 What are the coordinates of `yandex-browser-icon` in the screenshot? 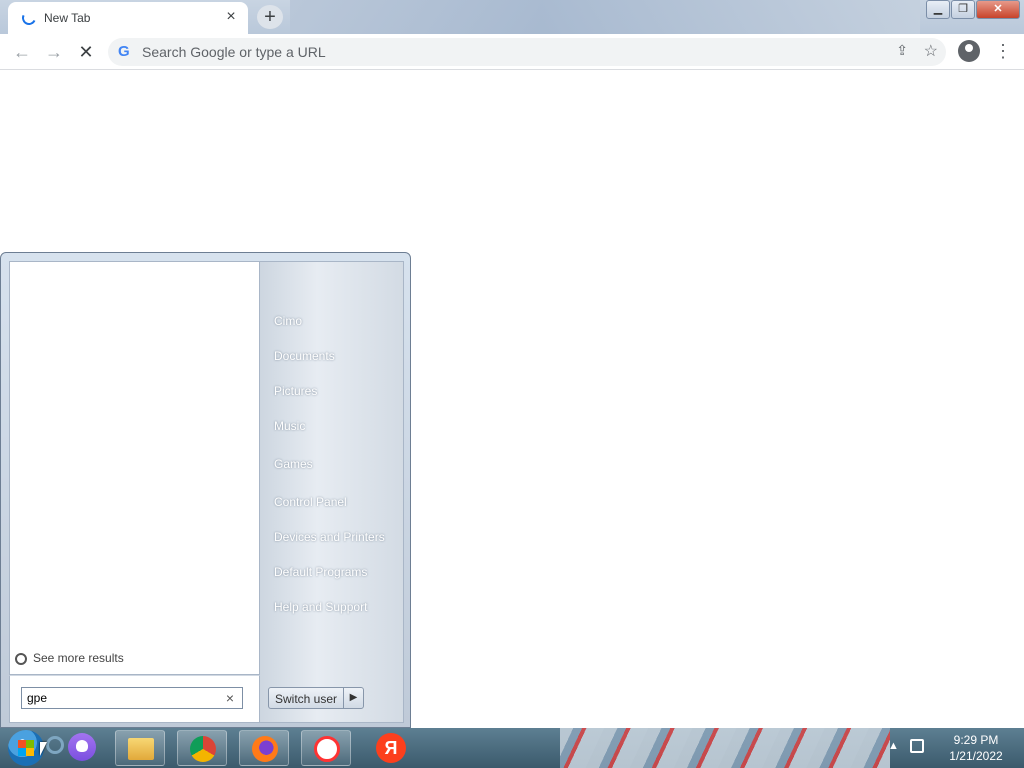 It's located at (327, 749).